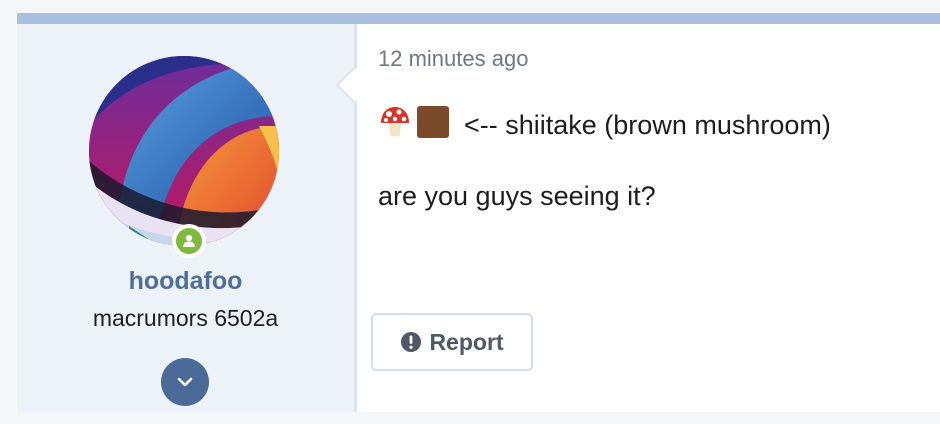  I want to click on message-line-1: <-- shiitake (brown mushroom), so click(604, 125).